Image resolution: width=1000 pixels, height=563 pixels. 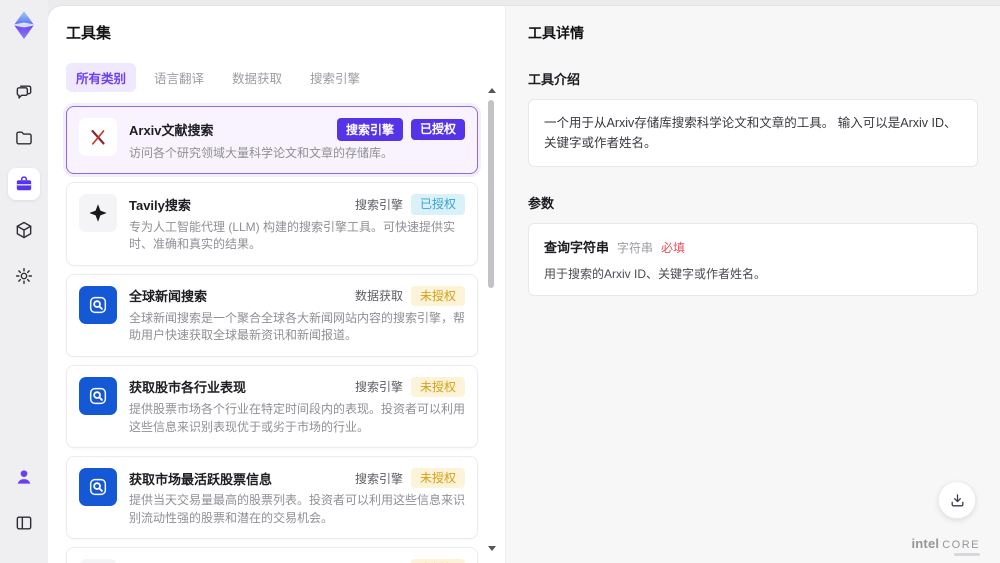 I want to click on brand-name: intel, so click(x=925, y=543).